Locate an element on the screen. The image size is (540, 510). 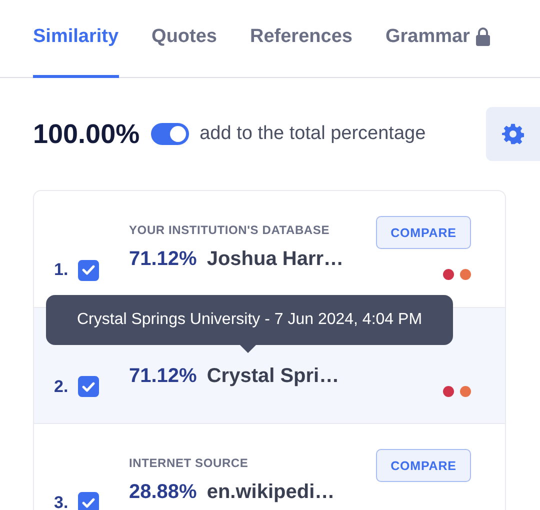
settings-button is located at coordinates (513, 134).